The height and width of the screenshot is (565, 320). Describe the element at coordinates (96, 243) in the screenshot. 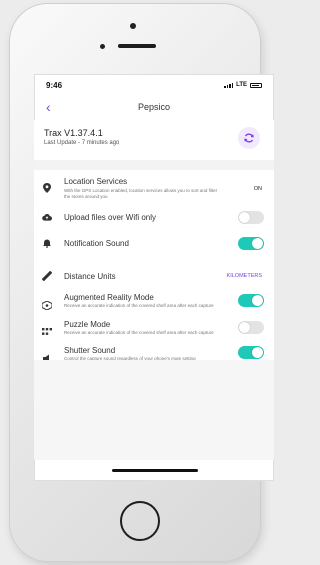

I see `setting-label: Notification Sound` at that location.